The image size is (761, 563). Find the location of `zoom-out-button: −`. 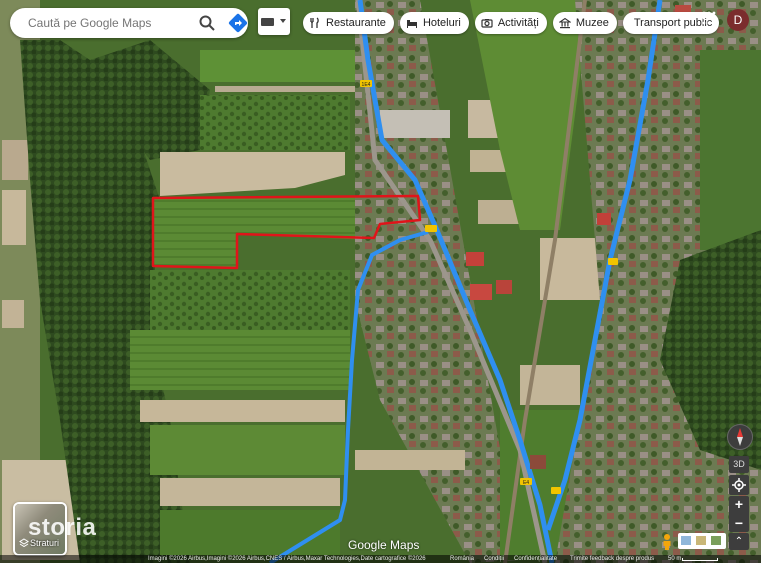

zoom-out-button: − is located at coordinates (739, 523).